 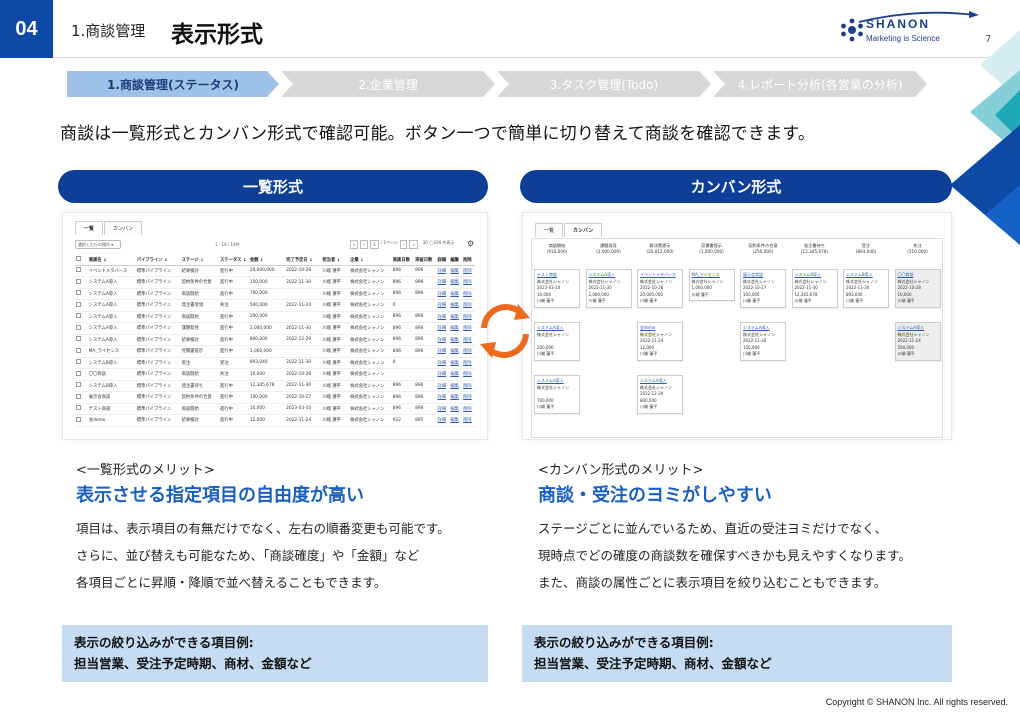 I want to click on column-header: 編集, so click(x=456, y=260).